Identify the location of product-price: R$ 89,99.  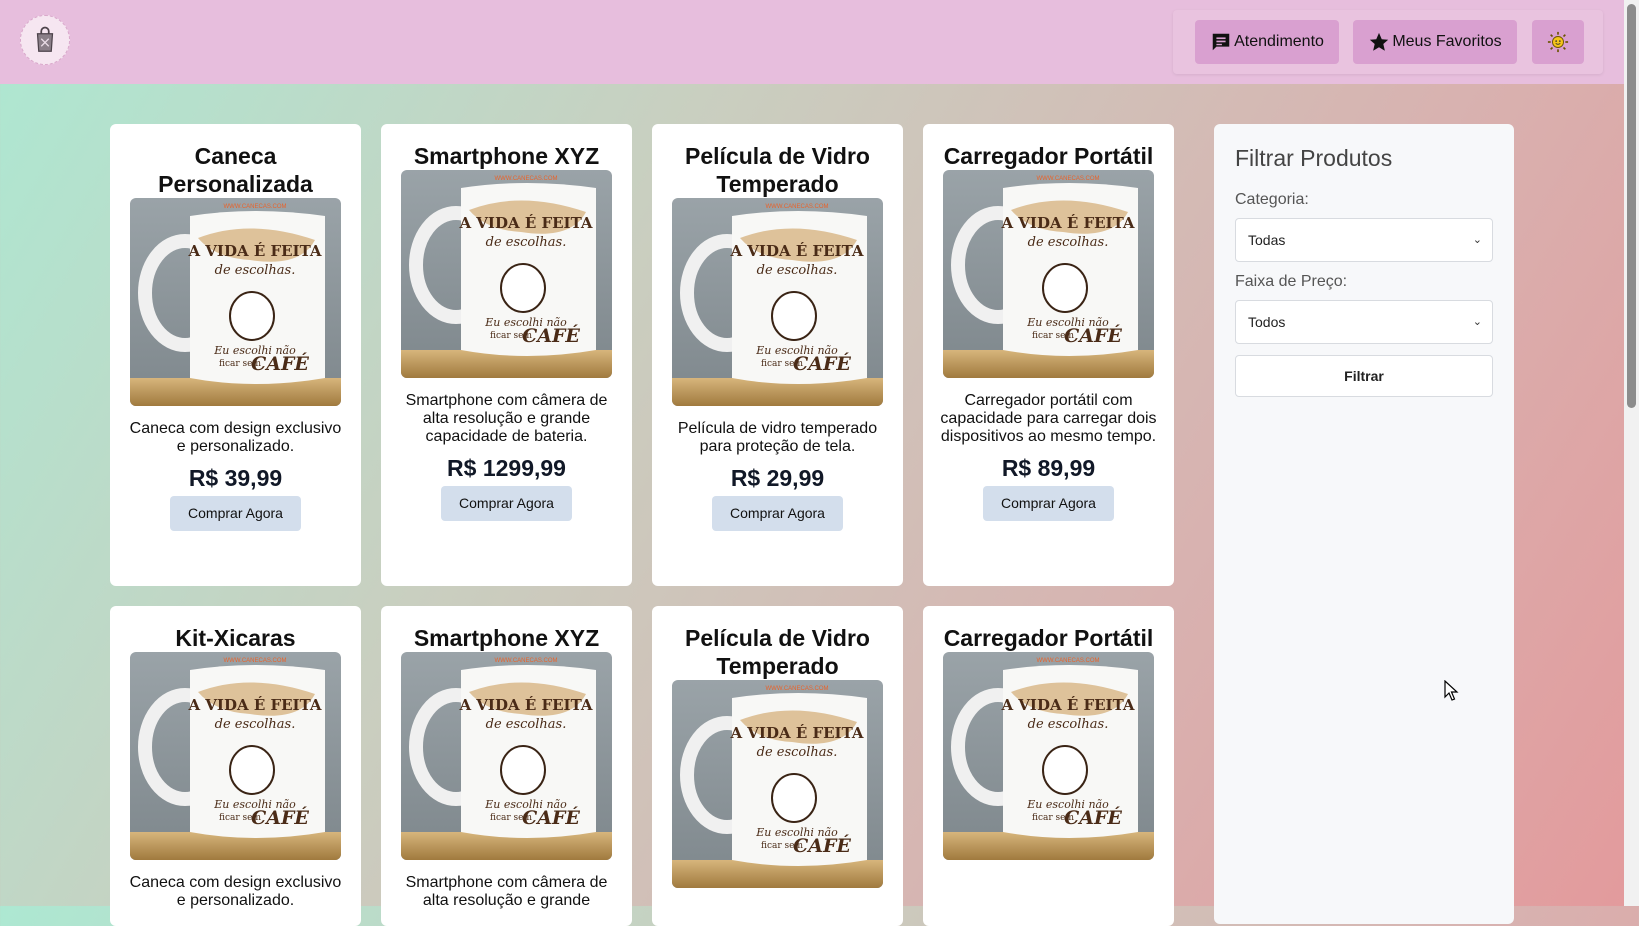
(1048, 468).